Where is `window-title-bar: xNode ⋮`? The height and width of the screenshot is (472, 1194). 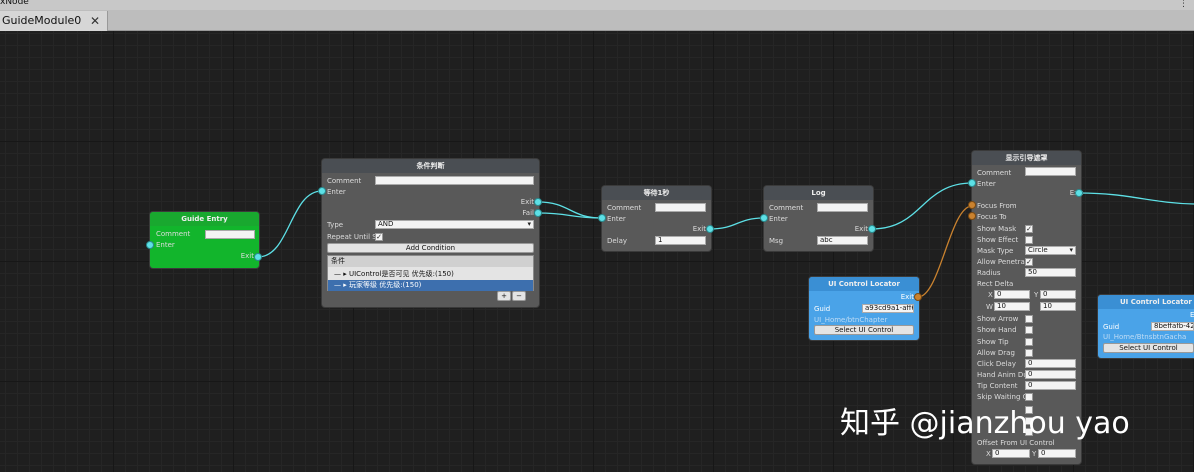
window-title-bar: xNode ⋮ is located at coordinates (597, 5).